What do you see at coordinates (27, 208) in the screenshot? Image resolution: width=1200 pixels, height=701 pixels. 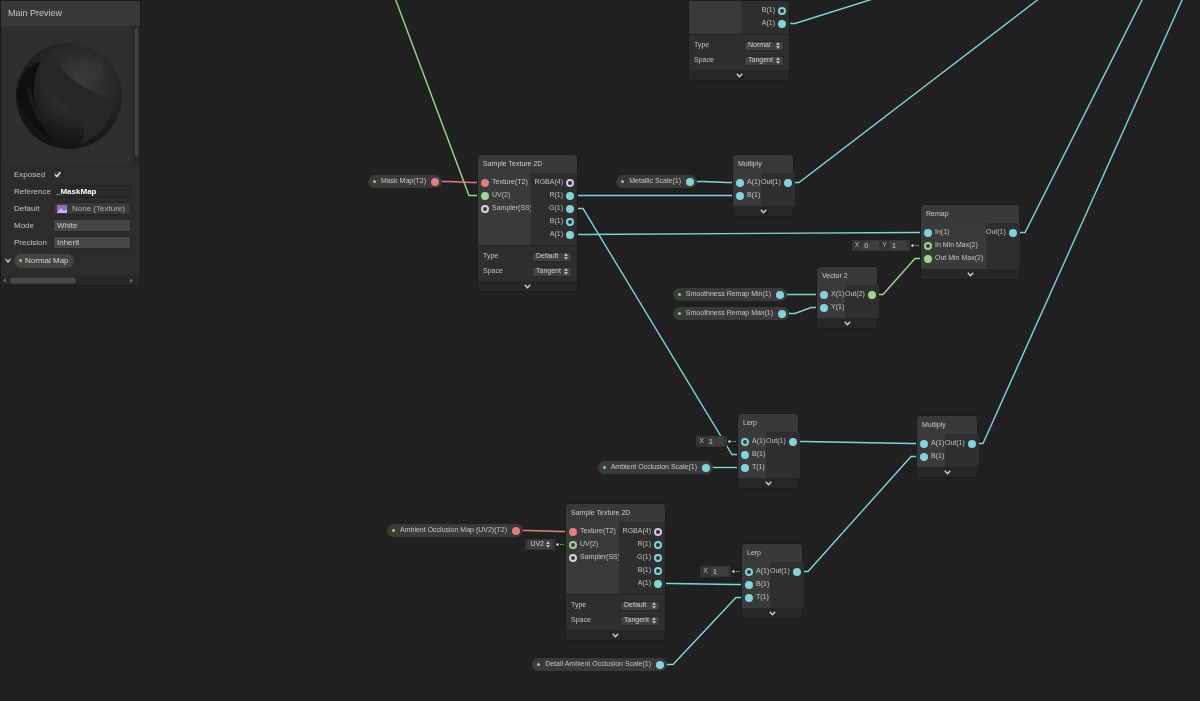 I see `field-label: Default` at bounding box center [27, 208].